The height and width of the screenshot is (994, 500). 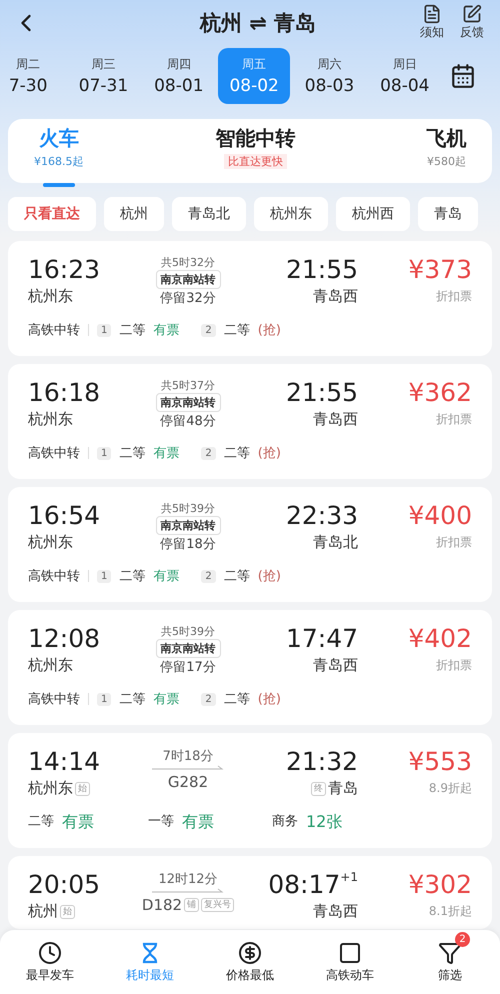 What do you see at coordinates (322, 762) in the screenshot?
I see `arrive-time: 21:32` at bounding box center [322, 762].